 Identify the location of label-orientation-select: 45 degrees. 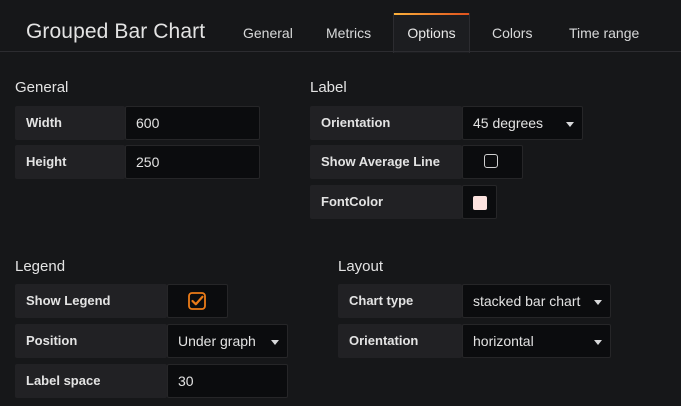
(522, 123).